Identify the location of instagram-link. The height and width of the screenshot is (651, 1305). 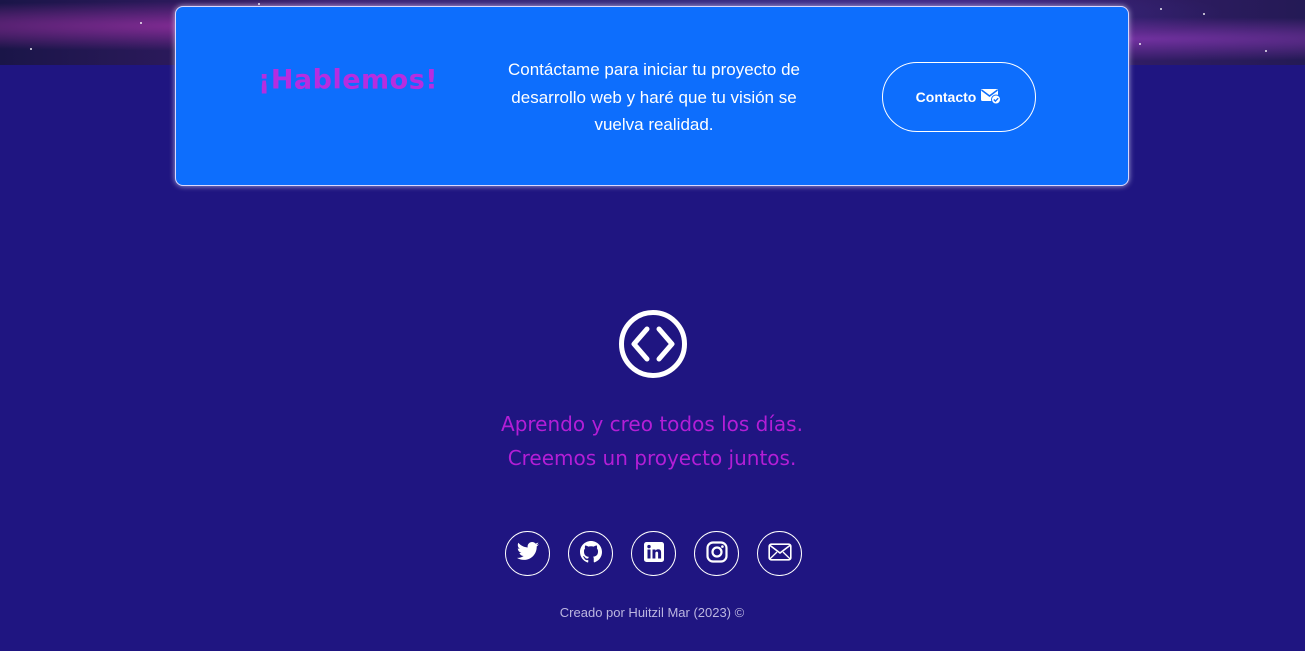
(716, 553).